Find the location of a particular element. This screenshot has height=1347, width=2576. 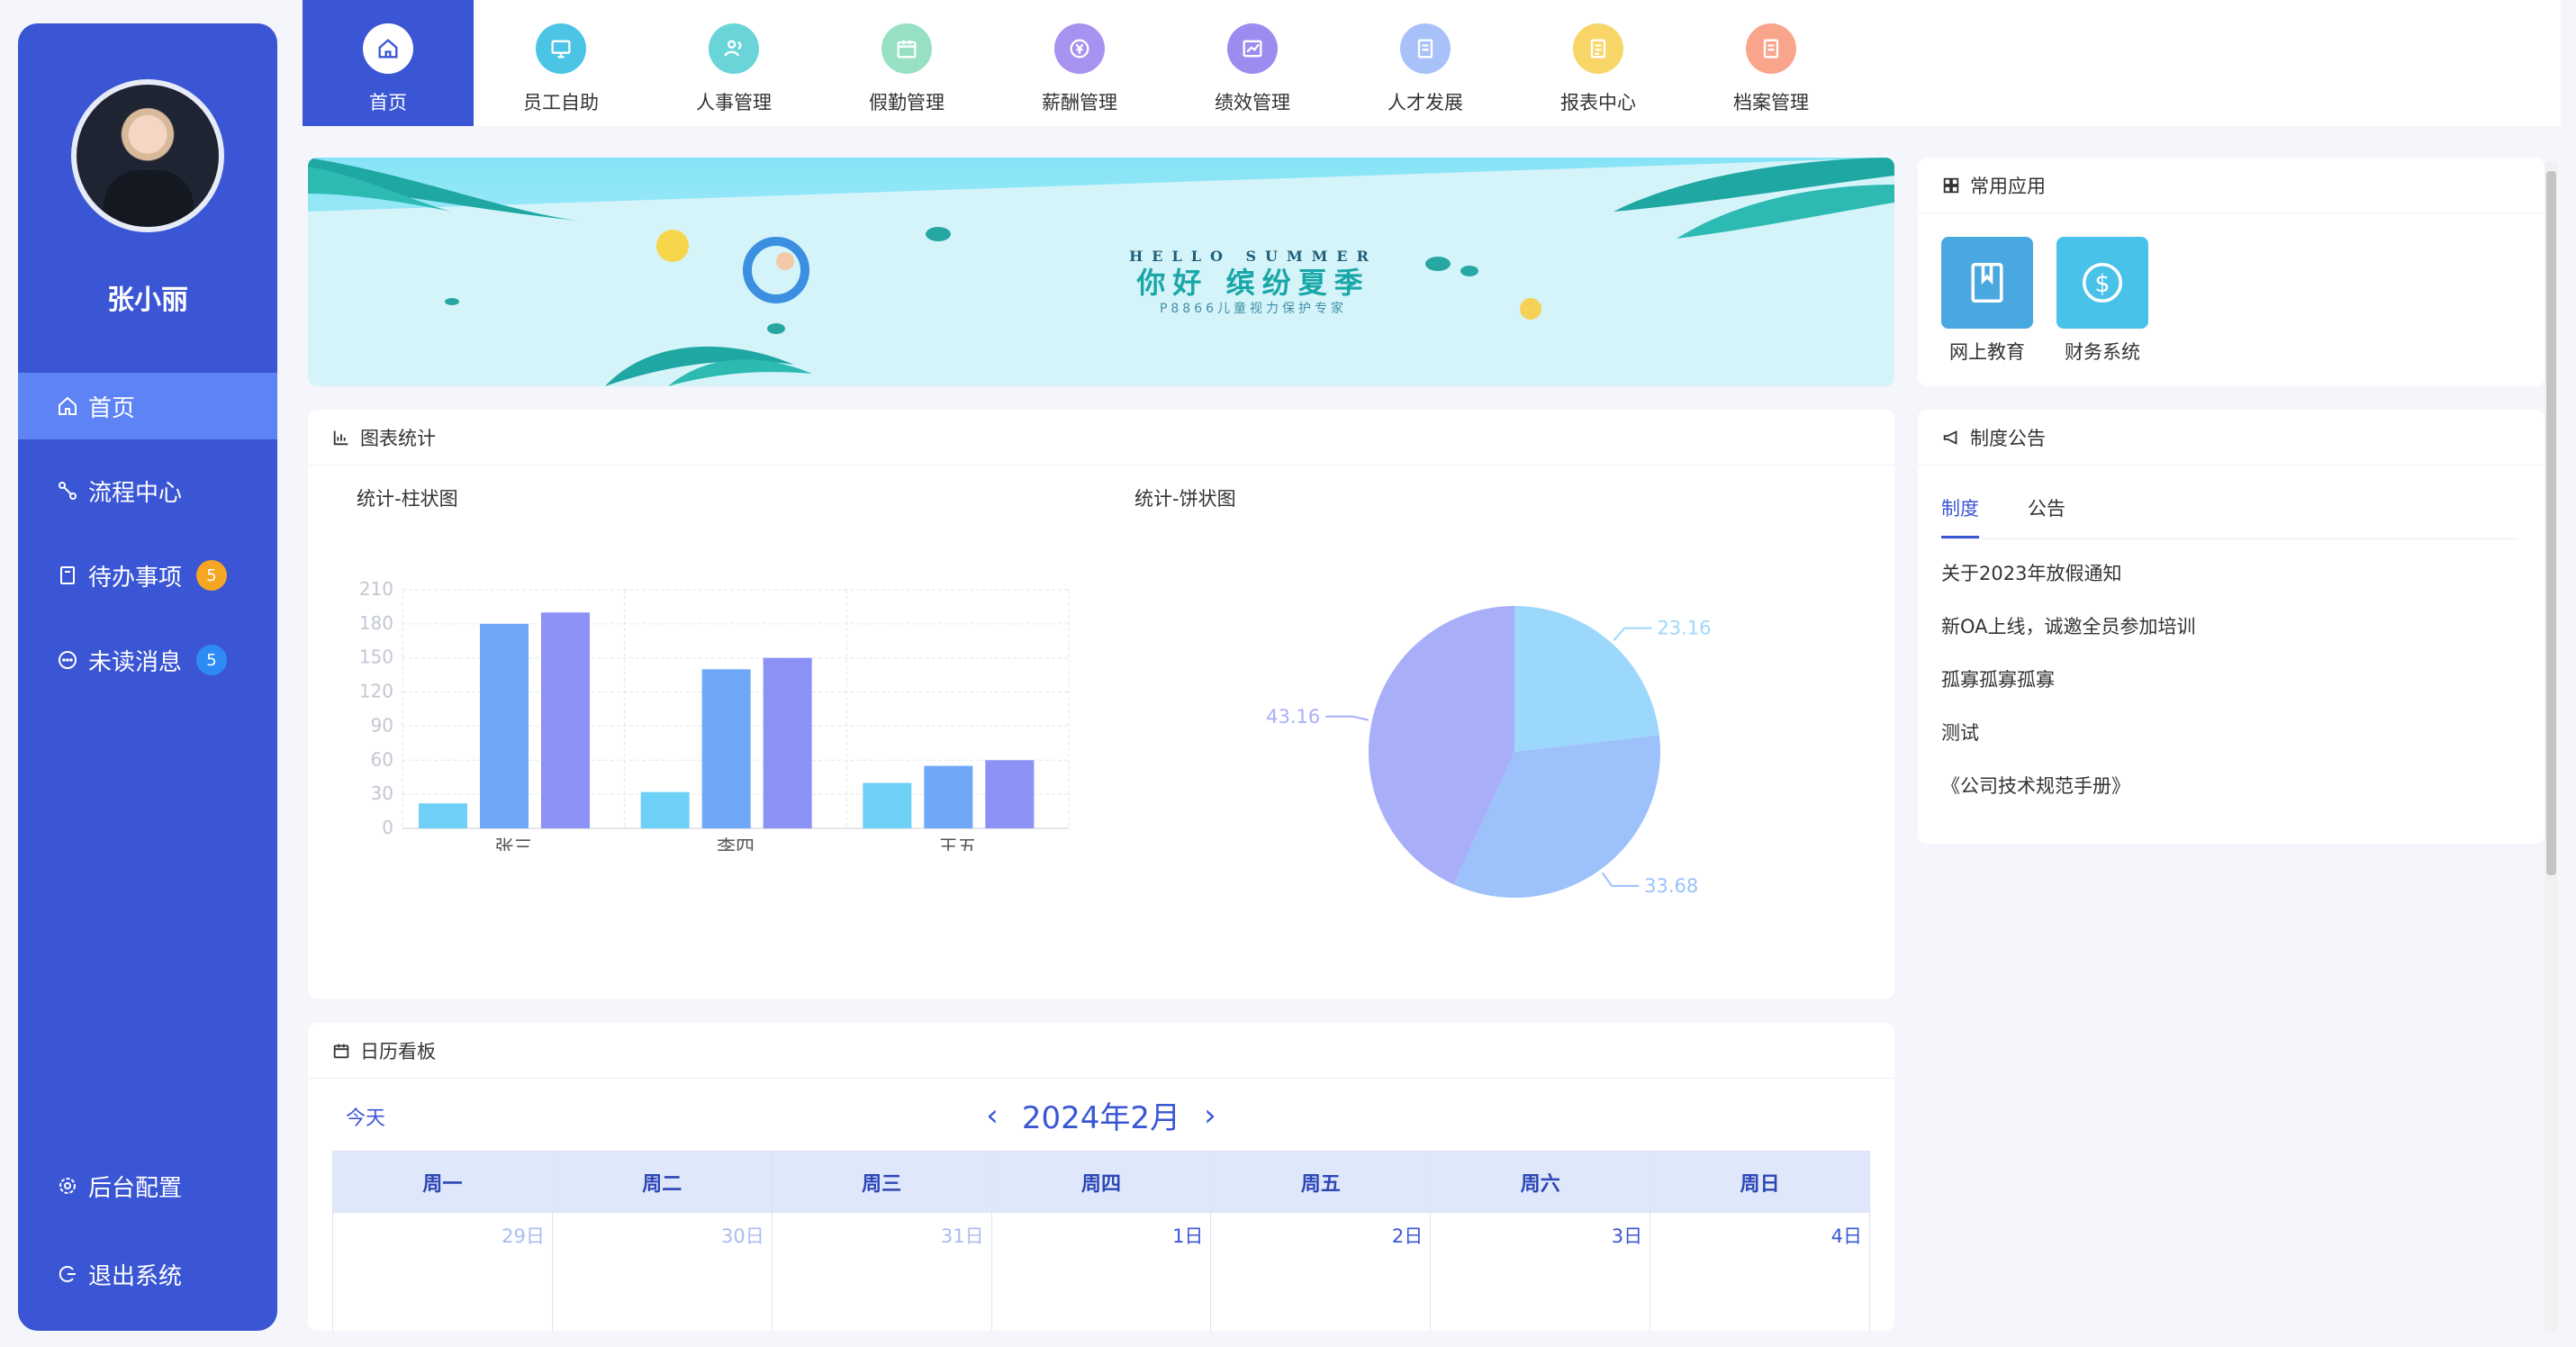

banner-illustration: HELLO SUMMER 你好 缤纷夏季 P8866儿童视力保护专家 is located at coordinates (1101, 272).